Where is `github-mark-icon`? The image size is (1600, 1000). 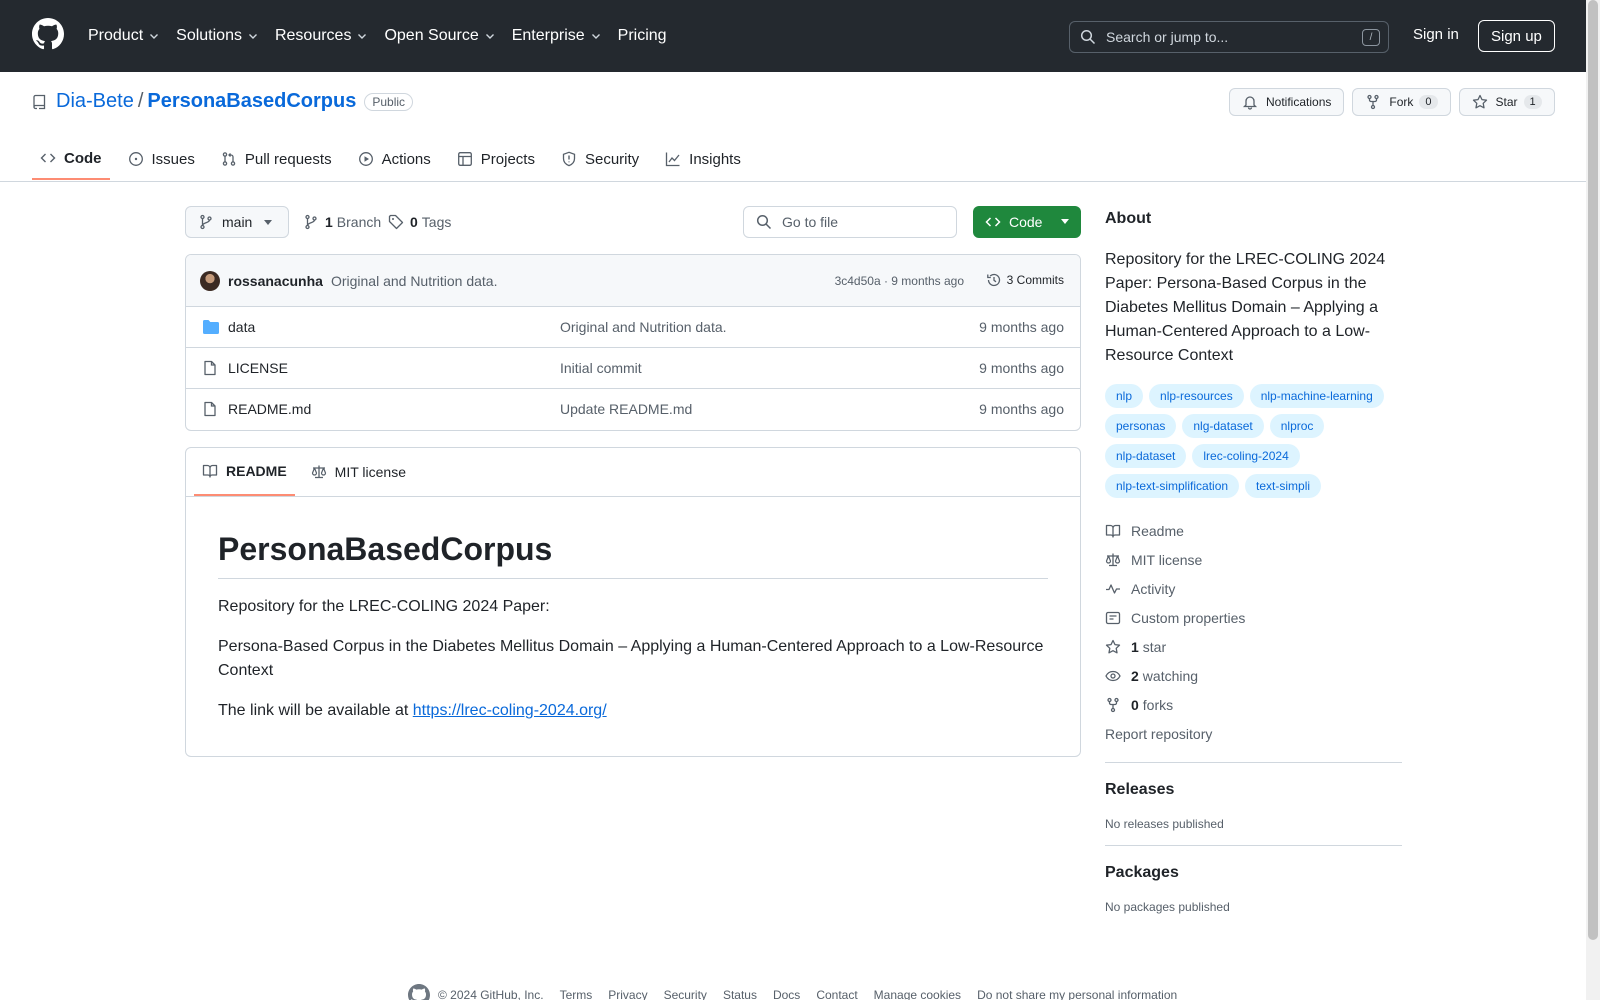
github-mark-icon is located at coordinates (419, 992).